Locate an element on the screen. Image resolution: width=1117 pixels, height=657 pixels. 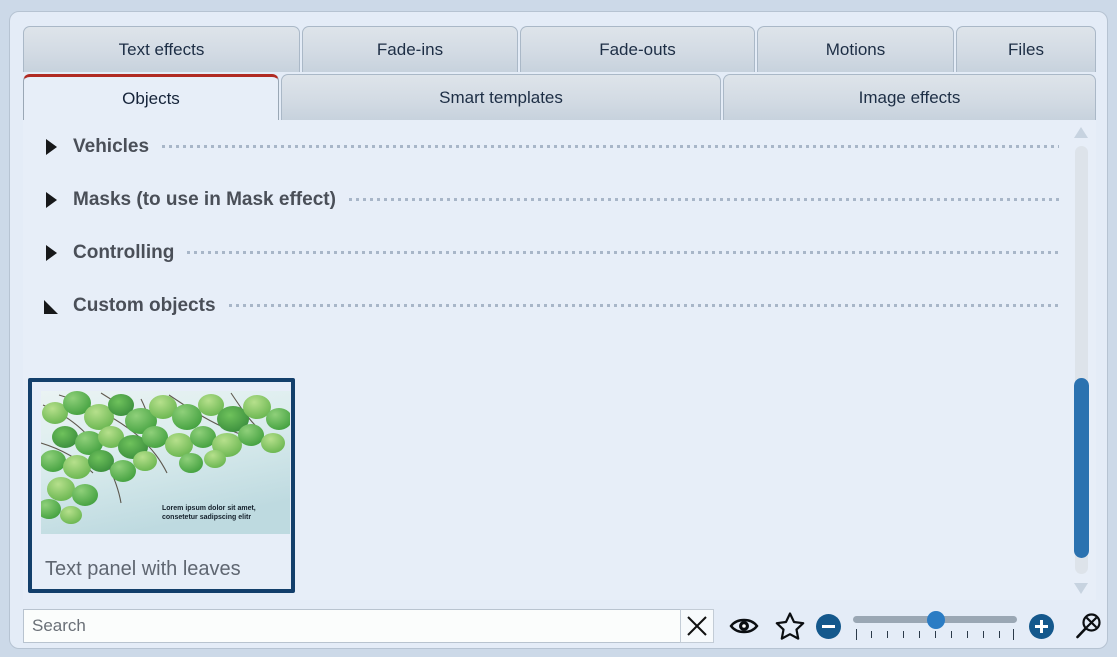
preview-toggle-button is located at coordinates (744, 626).